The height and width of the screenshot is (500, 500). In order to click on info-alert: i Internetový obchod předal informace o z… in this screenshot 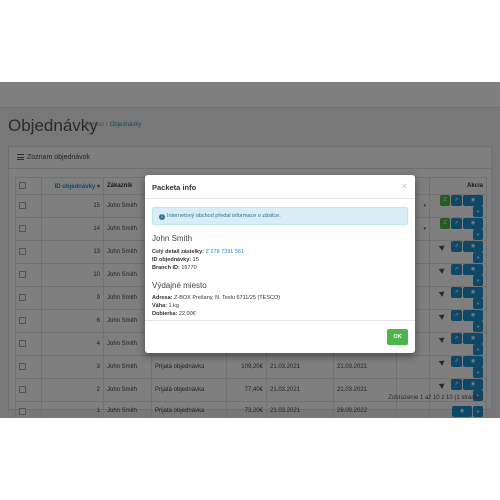, I will do `click(280, 216)`.